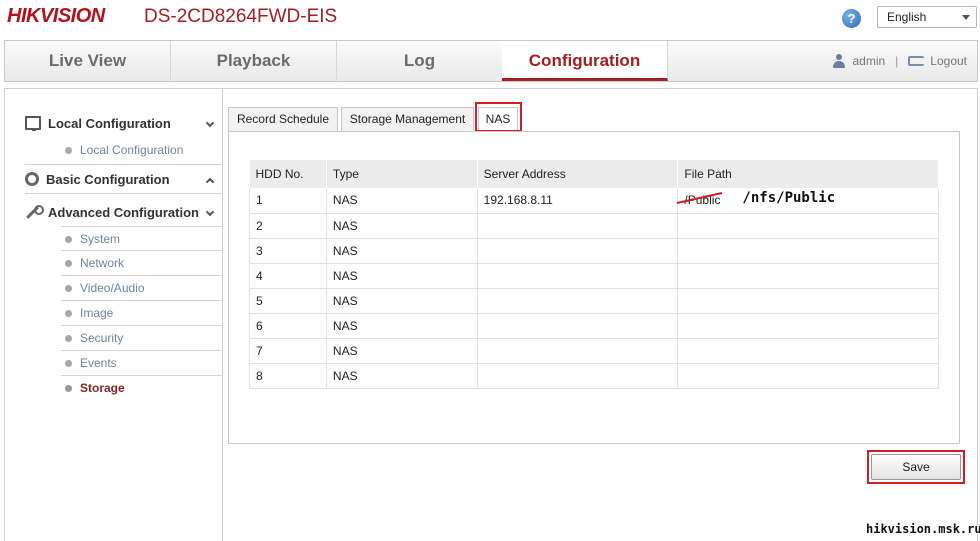 The height and width of the screenshot is (541, 980). Describe the element at coordinates (851, 18) in the screenshot. I see `help-icon: ?` at that location.